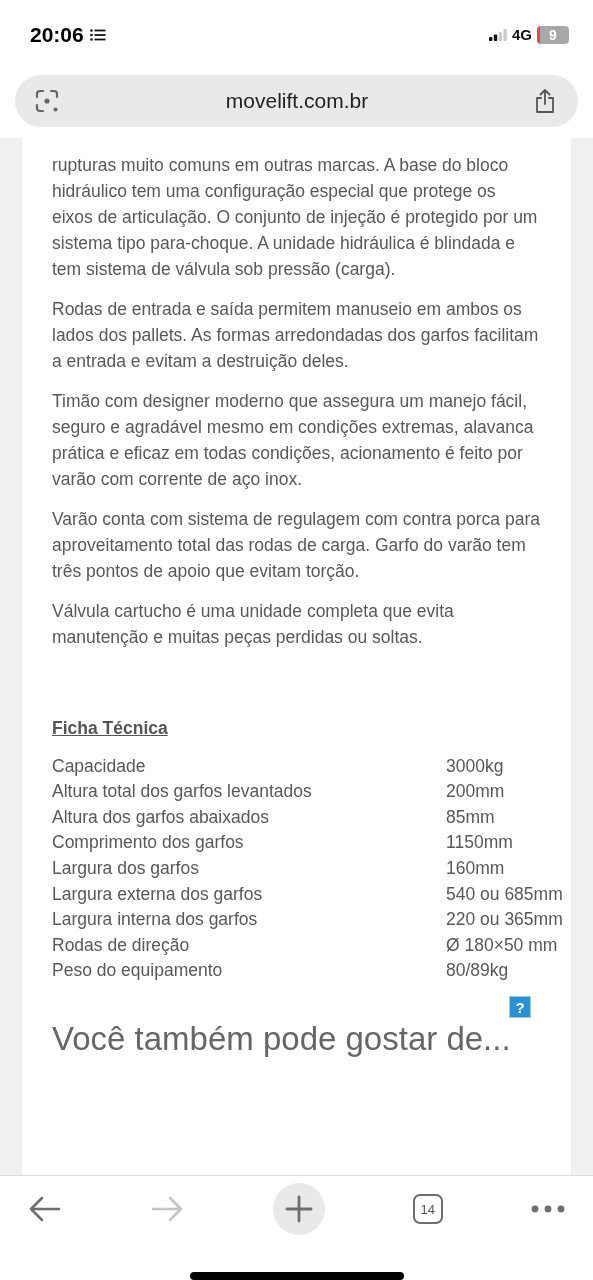 This screenshot has width=593, height=1280. Describe the element at coordinates (97, 34) in the screenshot. I see `list-icon` at that location.